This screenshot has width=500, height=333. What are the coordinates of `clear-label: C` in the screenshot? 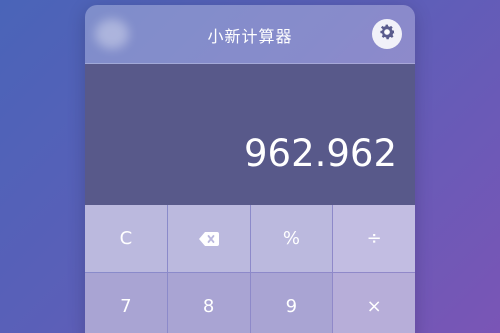 It's located at (126, 238).